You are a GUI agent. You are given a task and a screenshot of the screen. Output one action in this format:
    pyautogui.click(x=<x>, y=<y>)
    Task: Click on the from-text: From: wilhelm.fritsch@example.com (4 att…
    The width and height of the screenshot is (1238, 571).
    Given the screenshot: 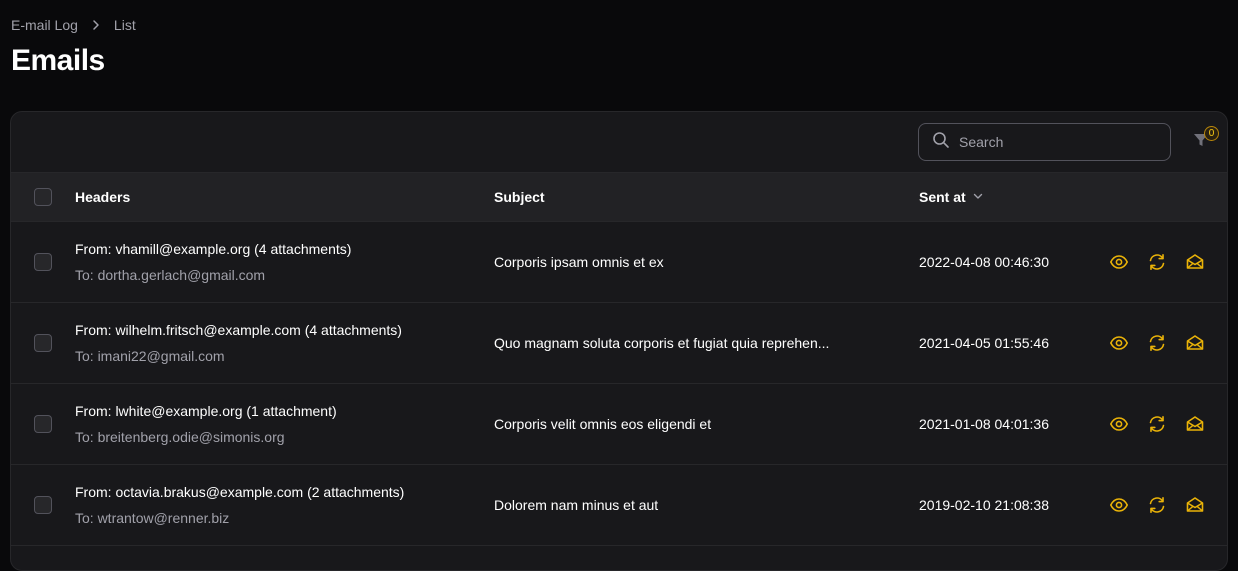 What is the action you would take?
    pyautogui.click(x=238, y=330)
    